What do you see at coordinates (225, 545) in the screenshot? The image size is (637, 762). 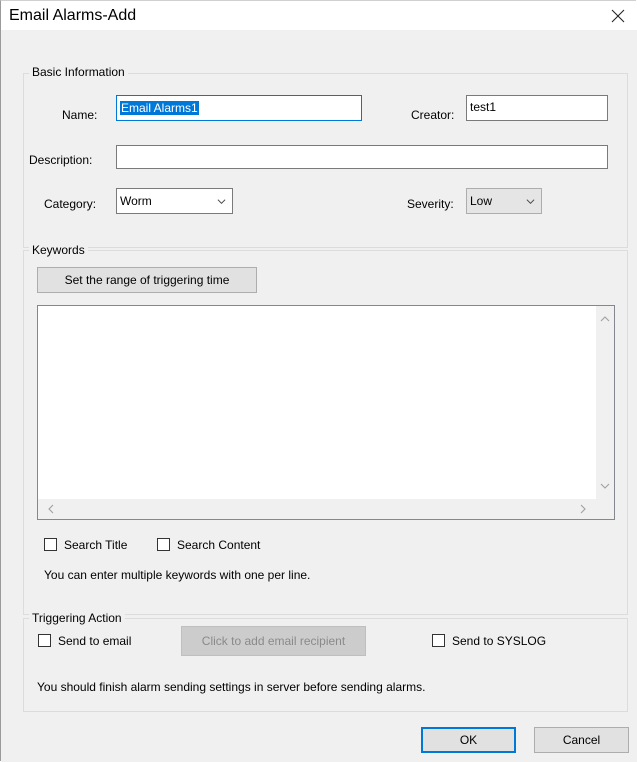 I see `search-content-label: Search Content` at bounding box center [225, 545].